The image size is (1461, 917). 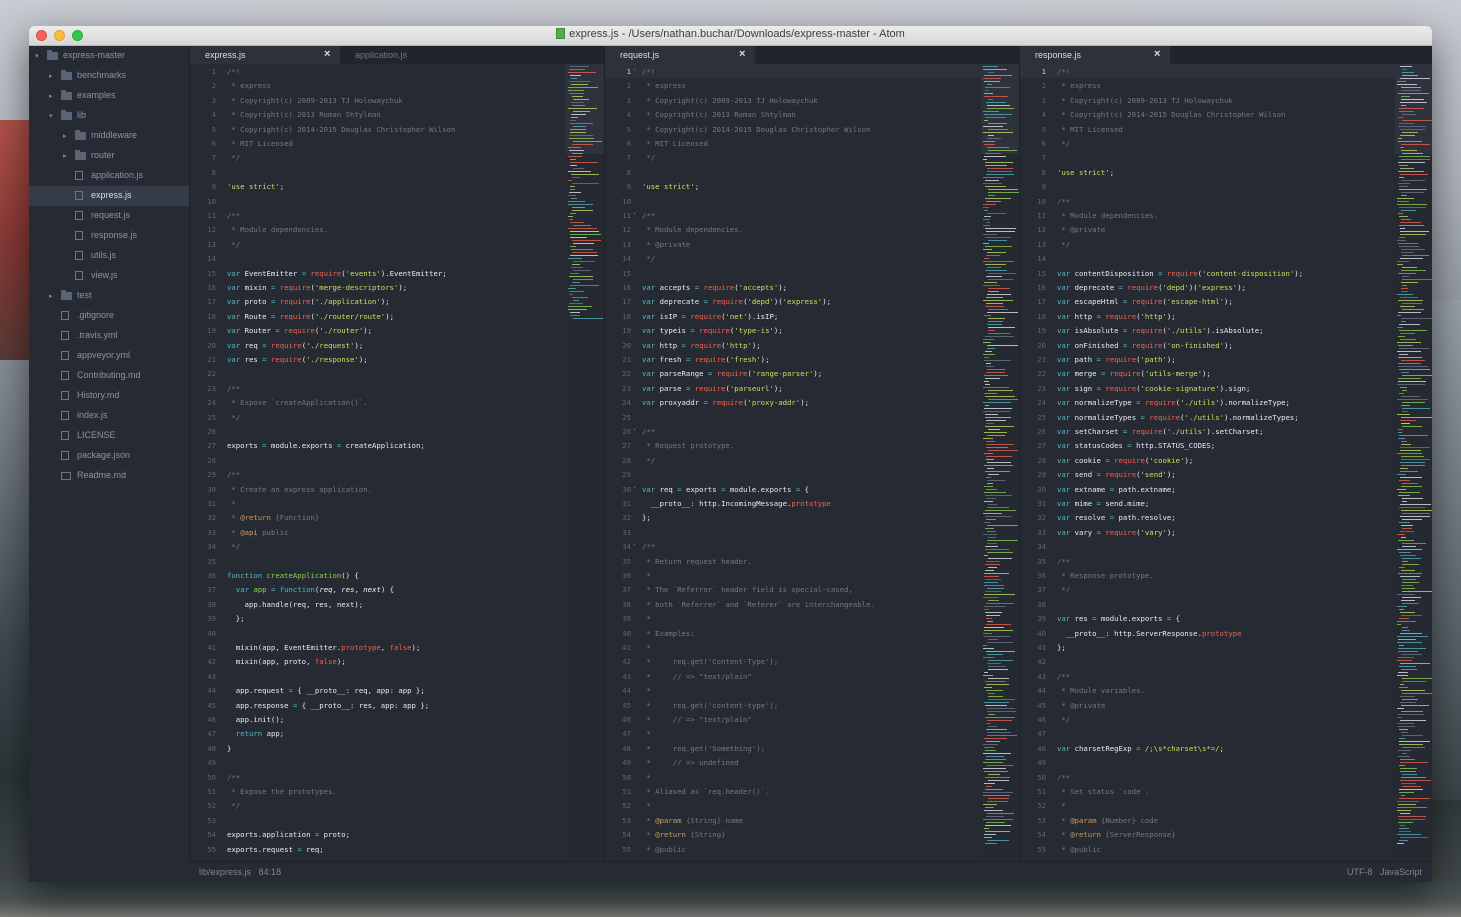 What do you see at coordinates (397, 373) in the screenshot?
I see `code-line: 22` at bounding box center [397, 373].